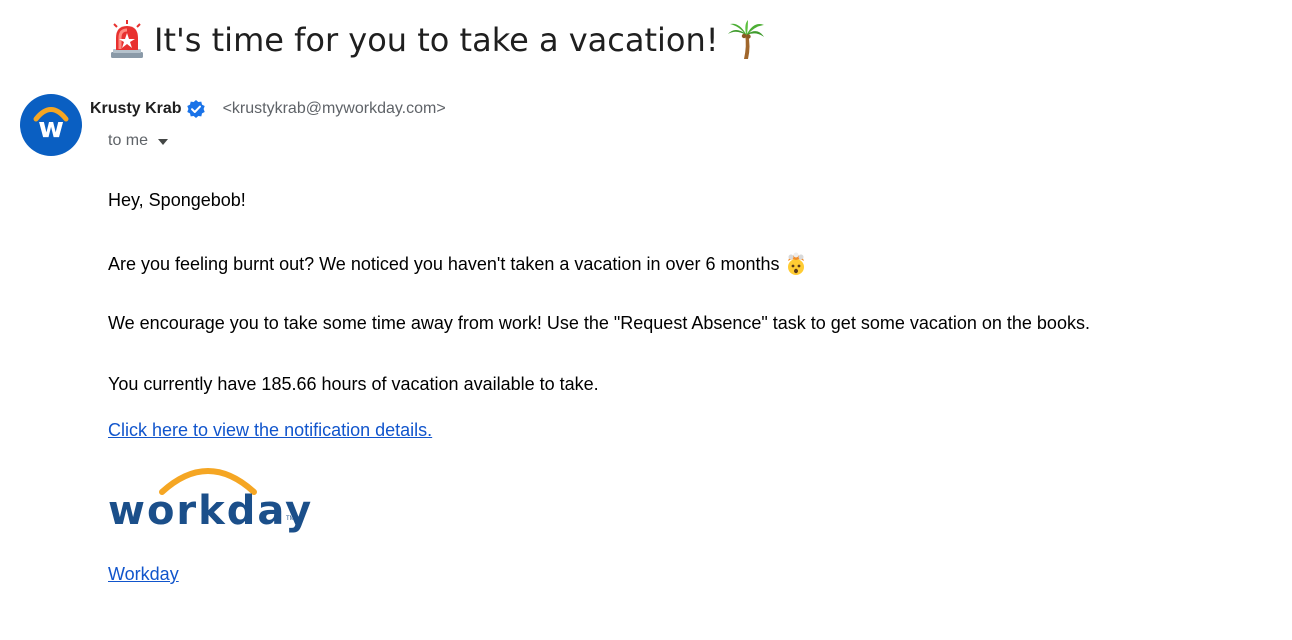  Describe the element at coordinates (334, 108) in the screenshot. I see `sender-email: <krustykrab@myworkday.com>` at that location.